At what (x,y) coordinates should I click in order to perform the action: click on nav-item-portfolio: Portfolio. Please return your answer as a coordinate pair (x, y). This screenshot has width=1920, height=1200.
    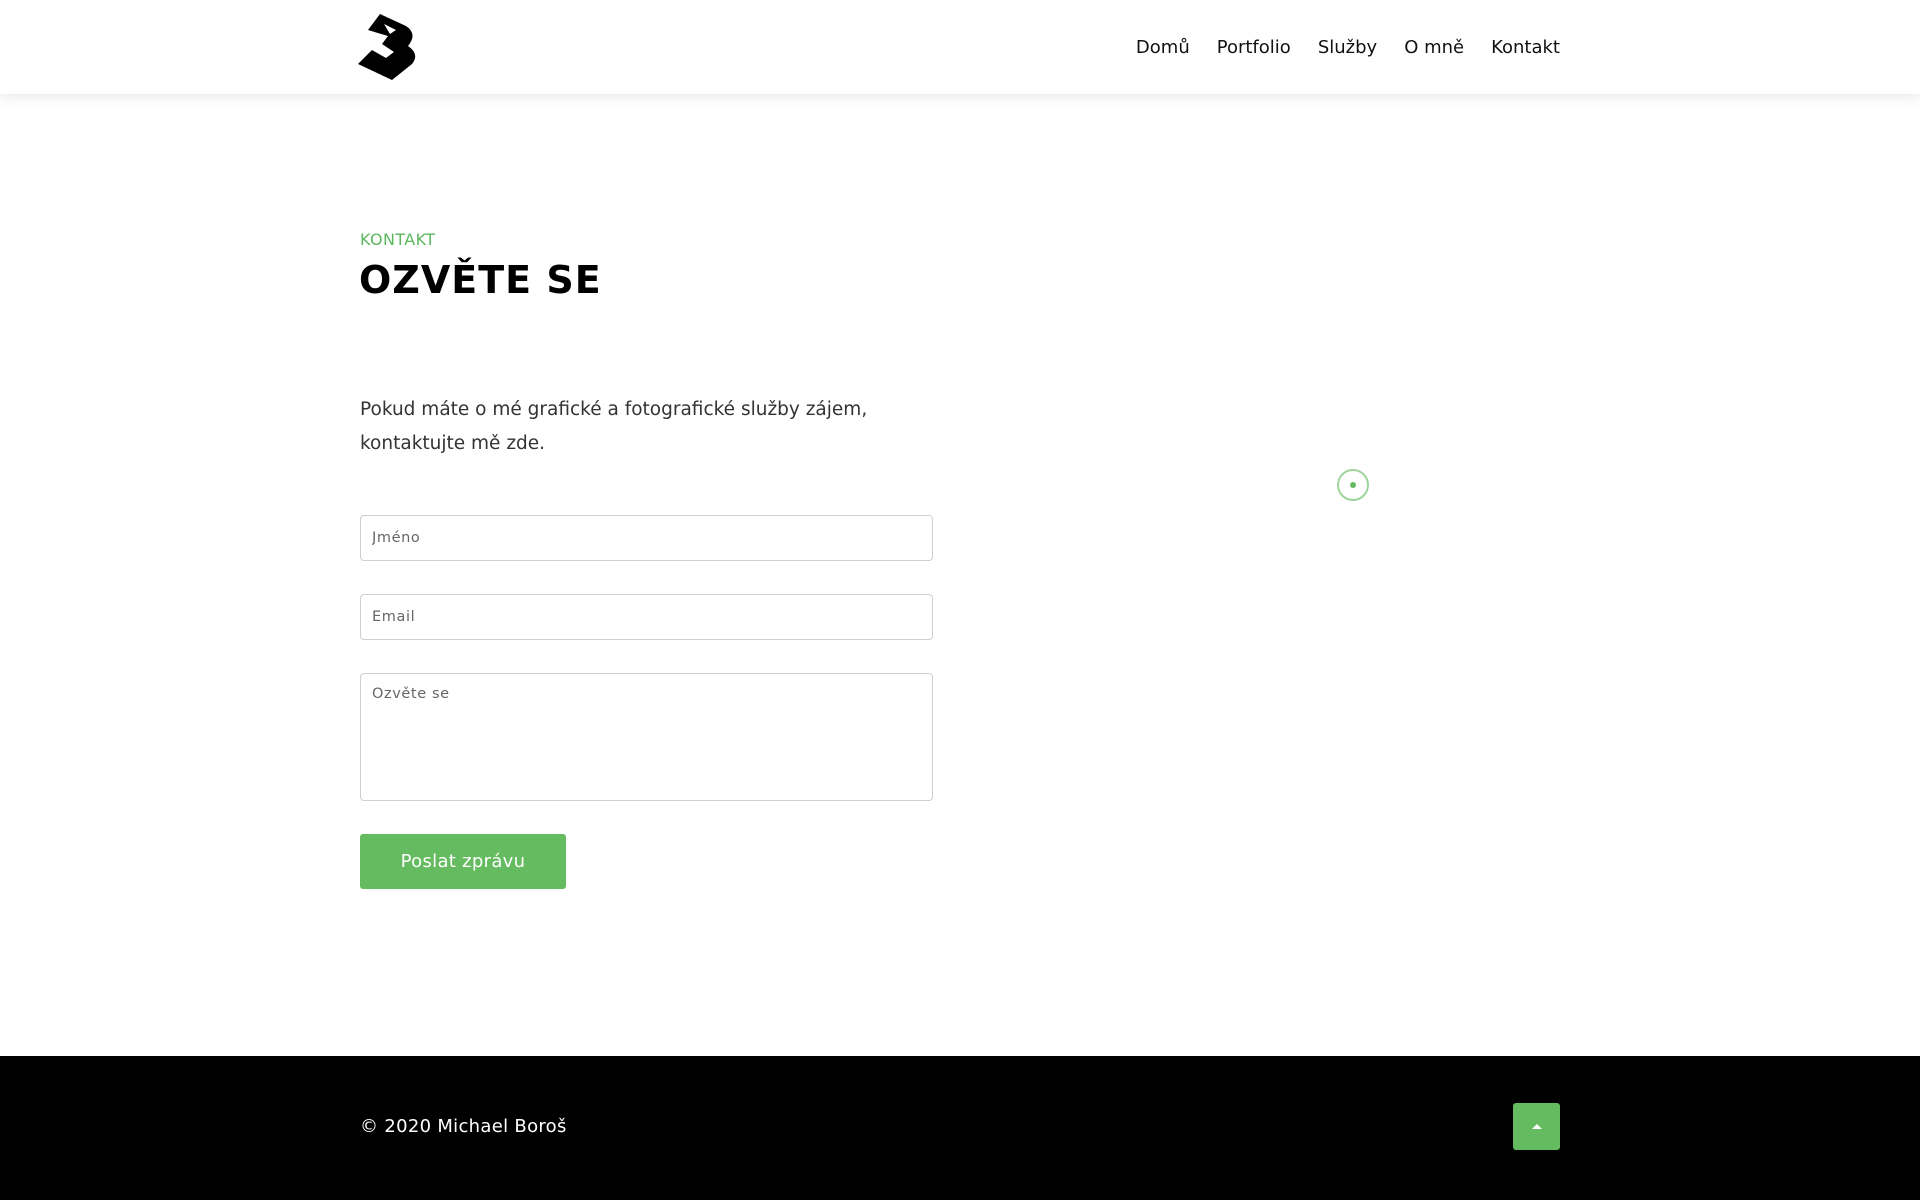
    Looking at the image, I should click on (1254, 47).